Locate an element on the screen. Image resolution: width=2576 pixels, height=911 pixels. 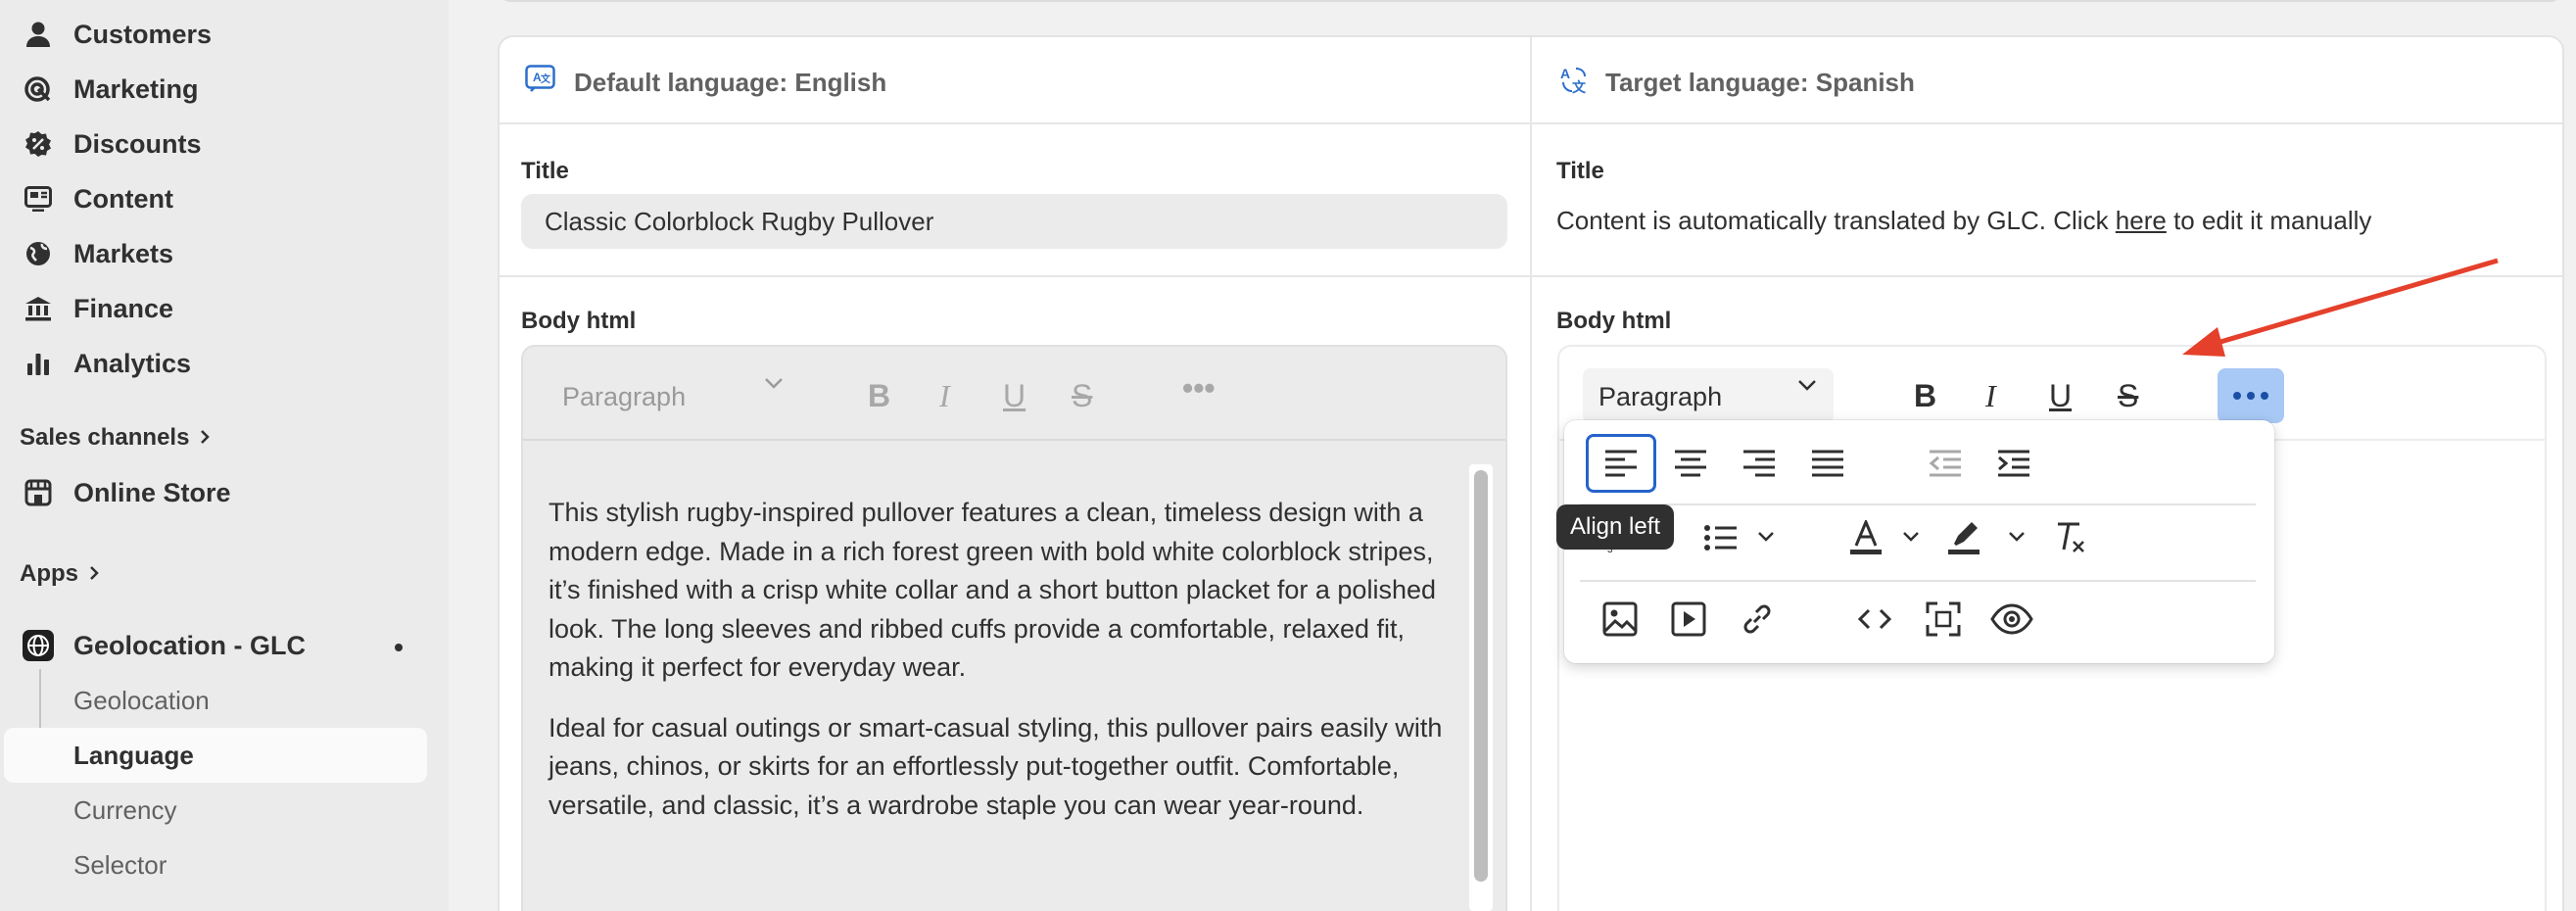
align-left-icon is located at coordinates (1621, 464).